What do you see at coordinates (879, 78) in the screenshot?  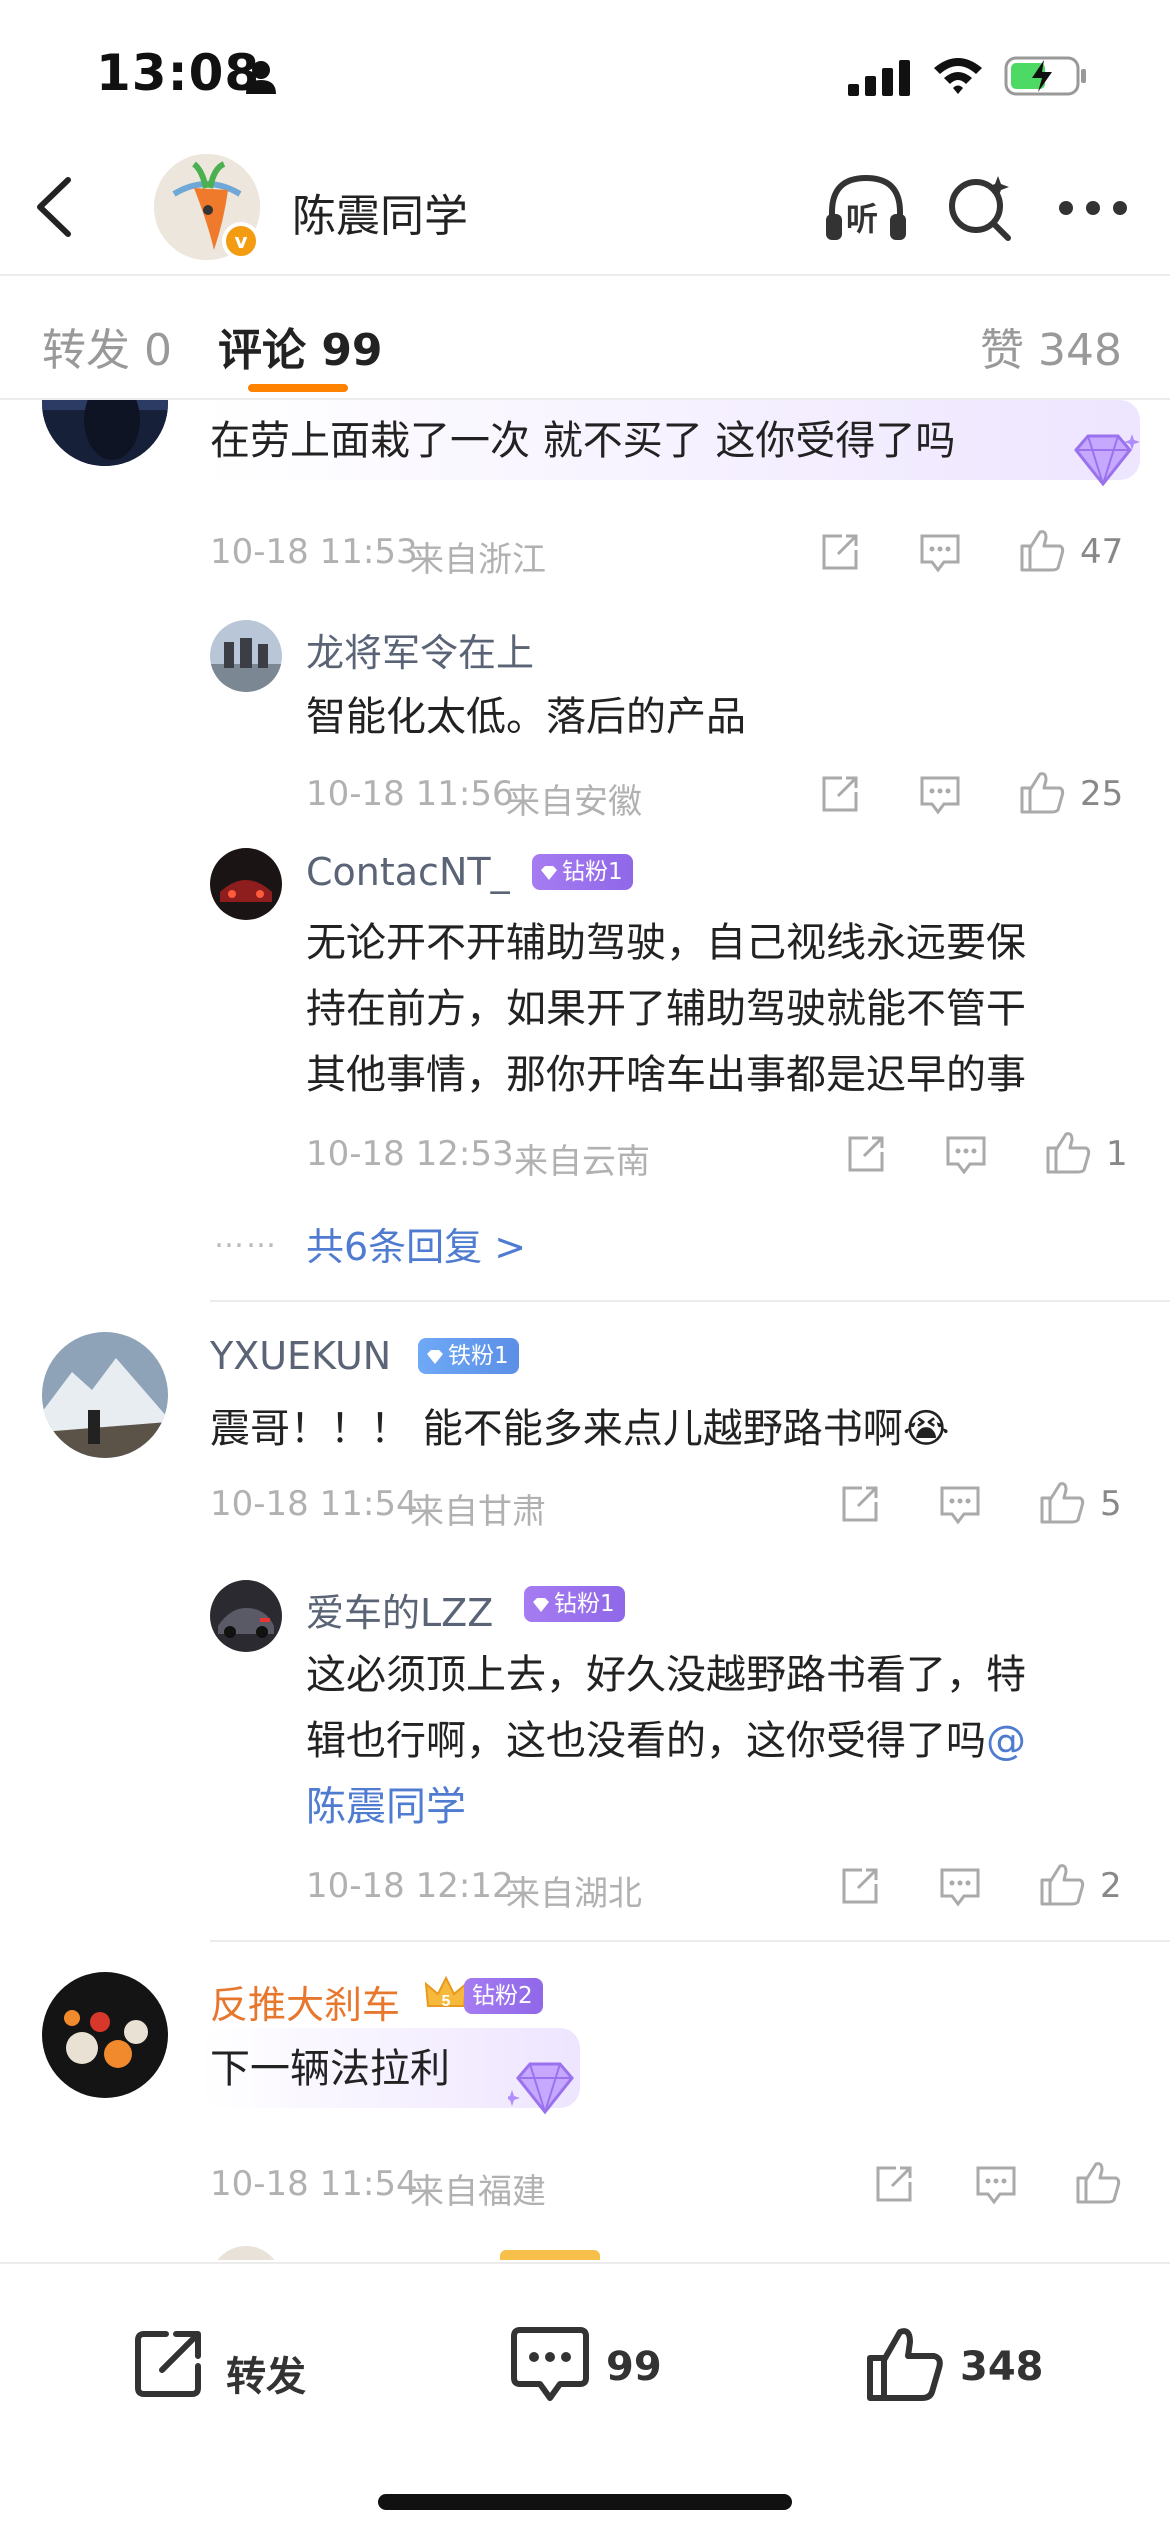 I see `cellular-signal-icon` at bounding box center [879, 78].